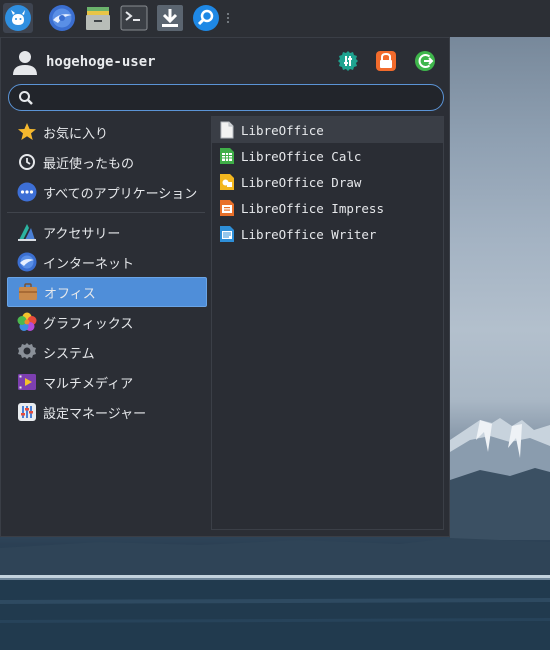  I want to click on app-label: LibreOffice Writer, so click(309, 234).